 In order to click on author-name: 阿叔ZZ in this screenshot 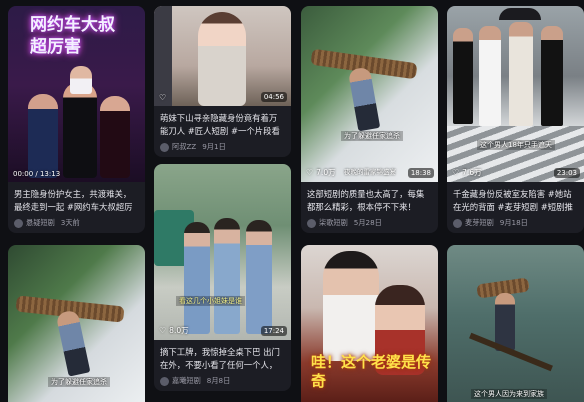, I will do `click(184, 147)`.